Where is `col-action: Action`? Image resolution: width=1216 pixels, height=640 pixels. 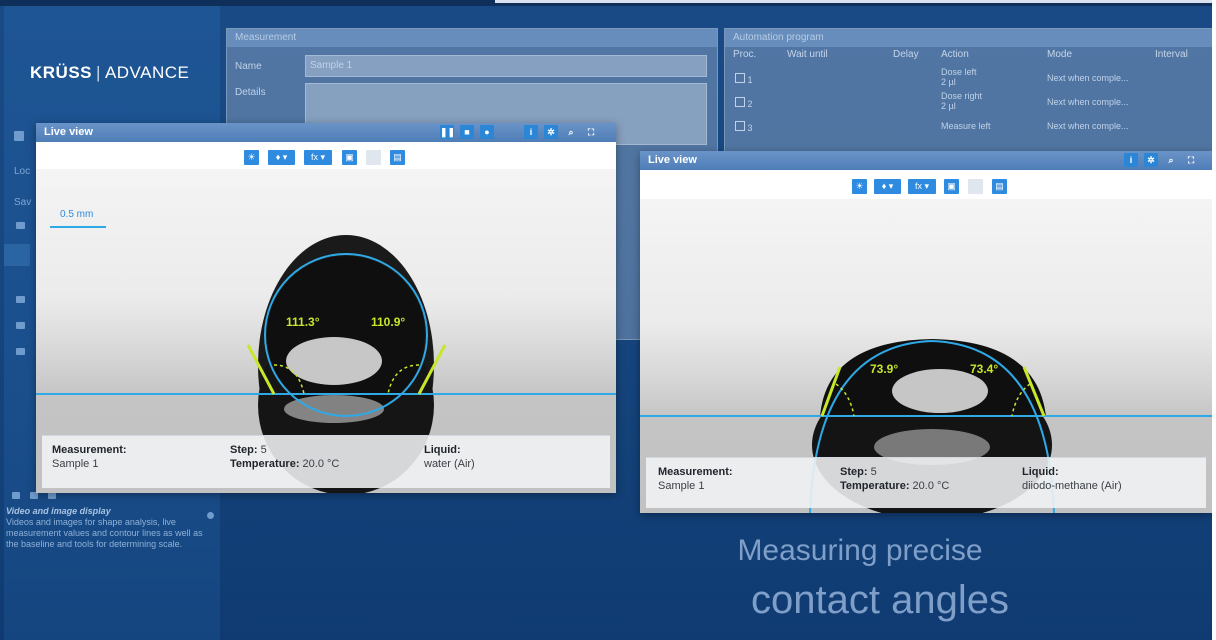
col-action: Action is located at coordinates (955, 54).